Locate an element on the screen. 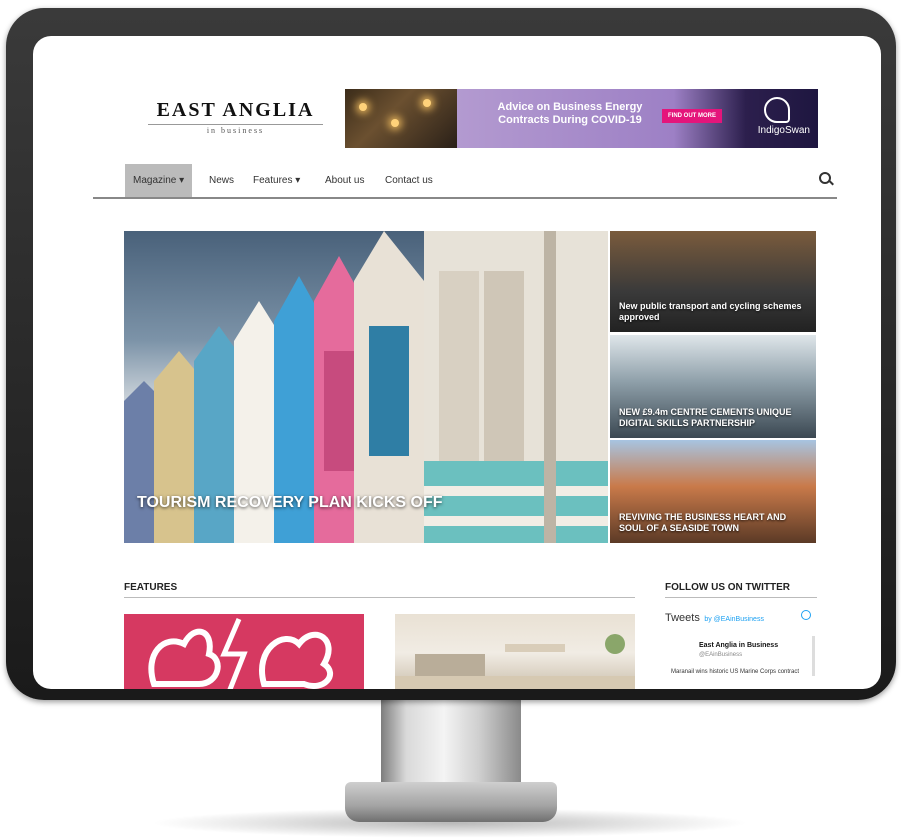 This screenshot has width=901, height=838. find-out-more-button: FIND OUT MORE is located at coordinates (692, 116).